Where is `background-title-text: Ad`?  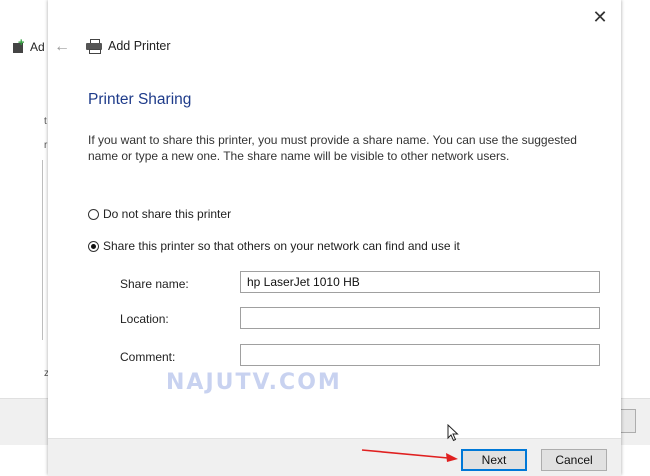 background-title-text: Ad is located at coordinates (37, 47).